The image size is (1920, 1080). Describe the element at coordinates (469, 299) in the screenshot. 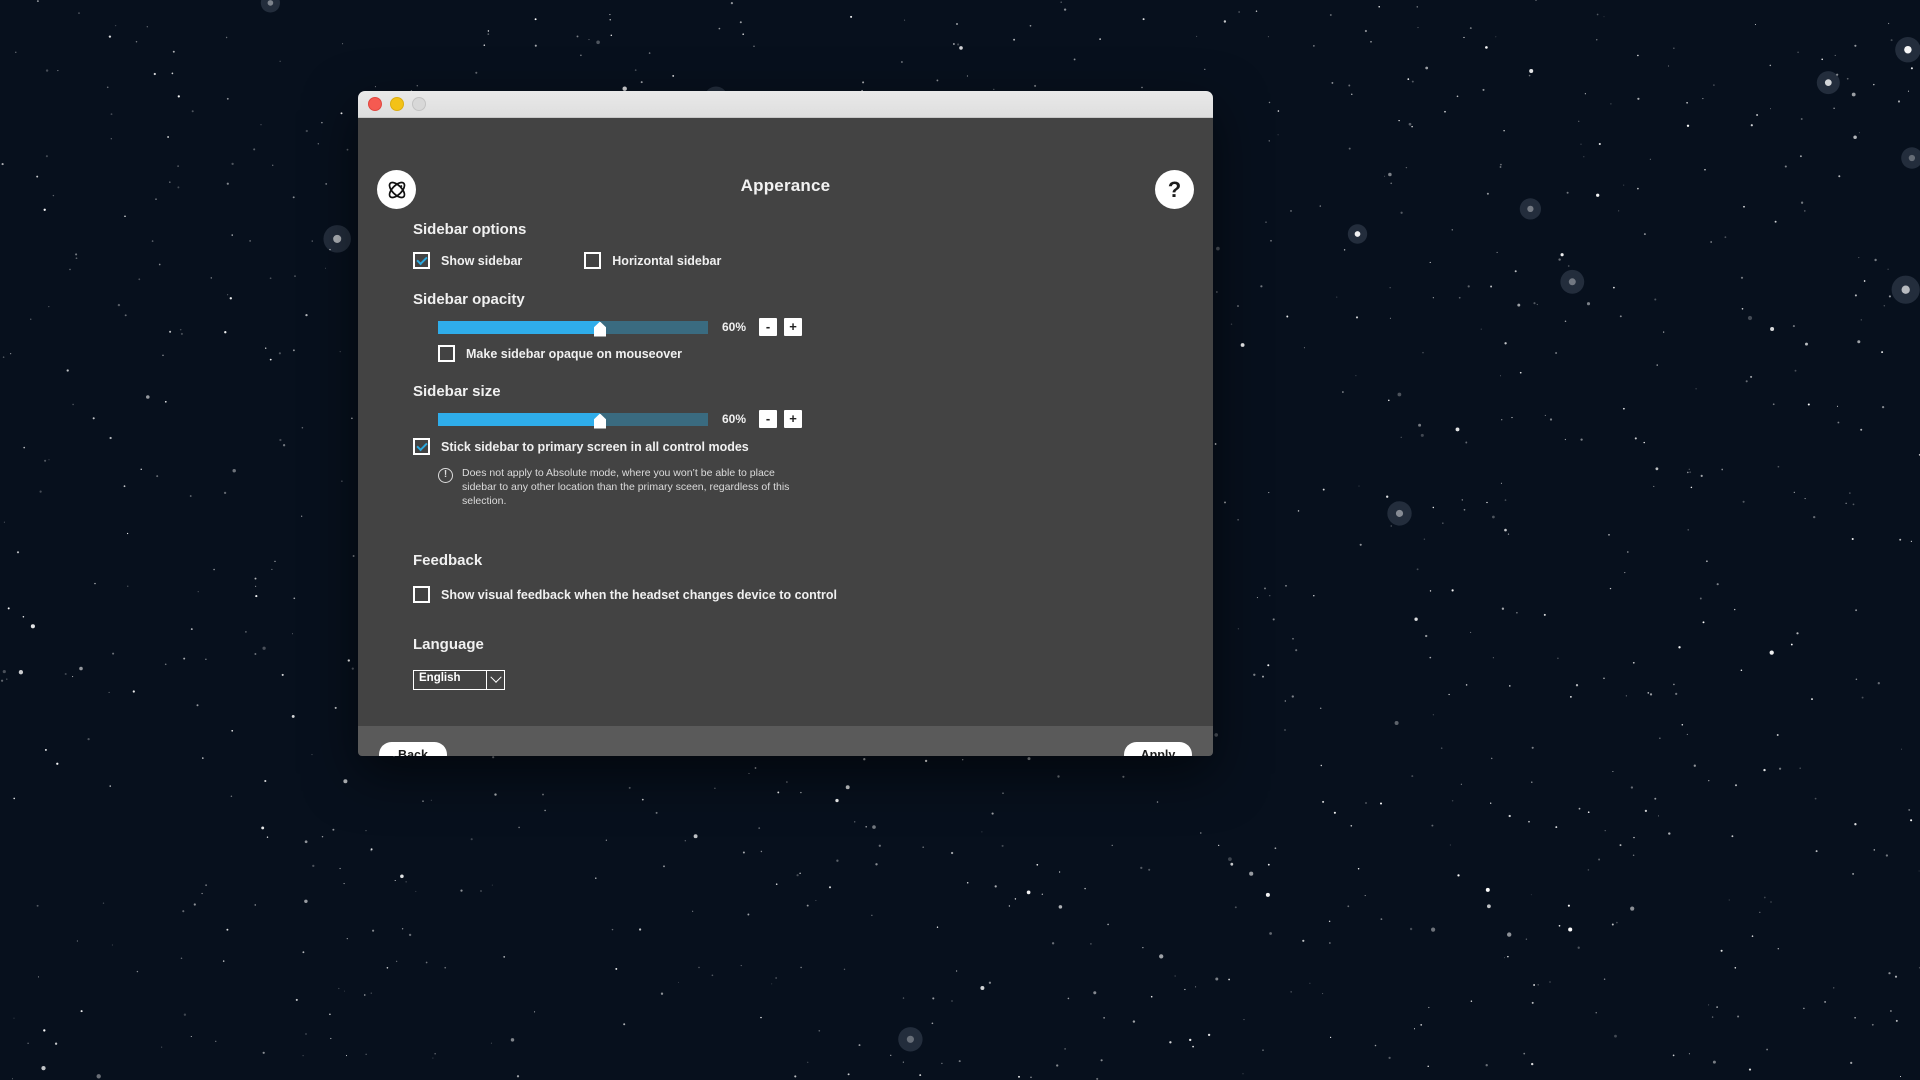

I see `label-sidebar-opacity: Sidebar opacity` at that location.